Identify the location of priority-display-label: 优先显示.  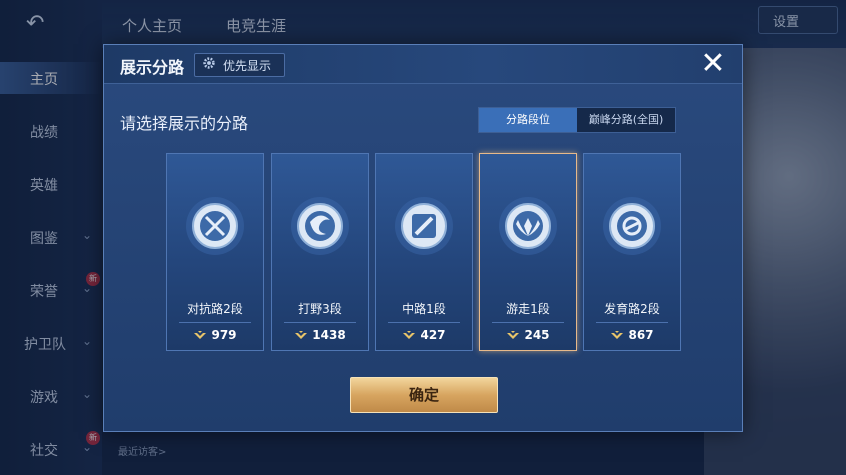
(247, 66).